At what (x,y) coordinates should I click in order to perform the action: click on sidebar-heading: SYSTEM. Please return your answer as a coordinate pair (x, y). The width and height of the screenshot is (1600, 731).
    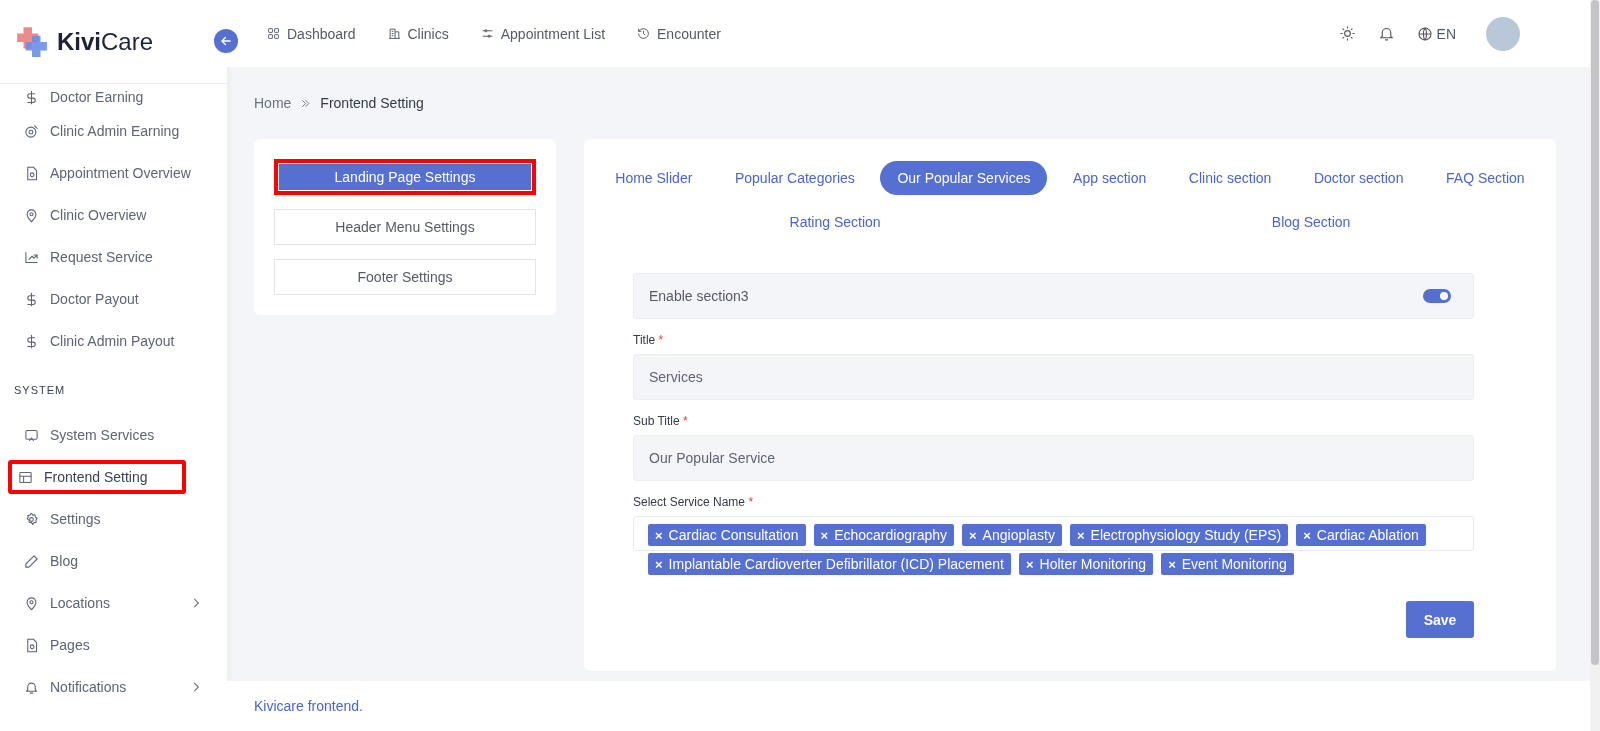
    Looking at the image, I should click on (40, 390).